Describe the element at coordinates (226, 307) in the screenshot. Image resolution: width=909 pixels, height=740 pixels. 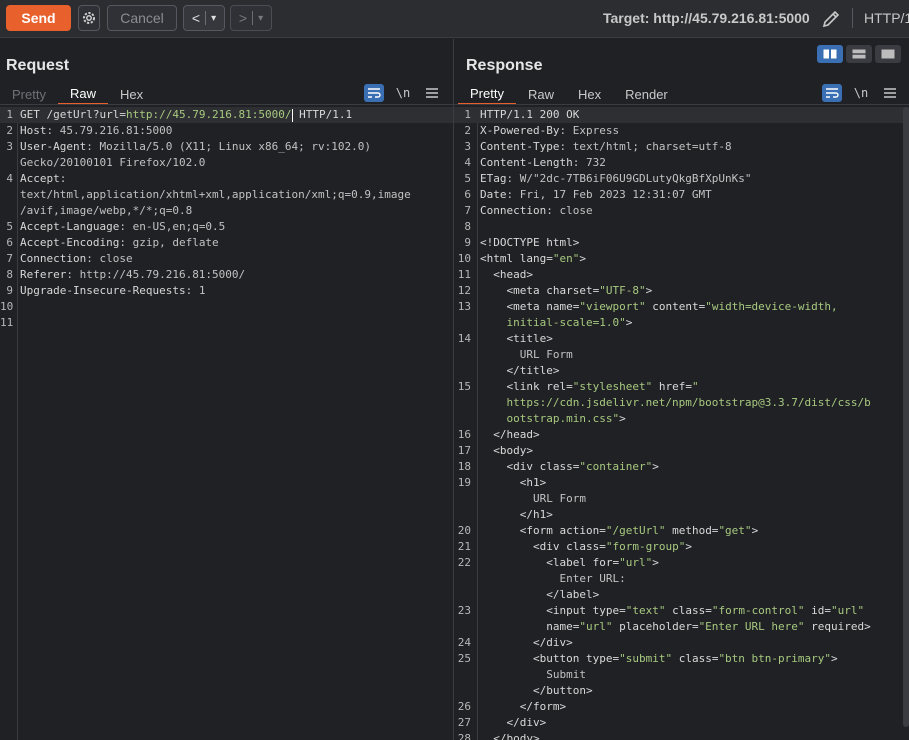
I see `code-line: 10` at that location.